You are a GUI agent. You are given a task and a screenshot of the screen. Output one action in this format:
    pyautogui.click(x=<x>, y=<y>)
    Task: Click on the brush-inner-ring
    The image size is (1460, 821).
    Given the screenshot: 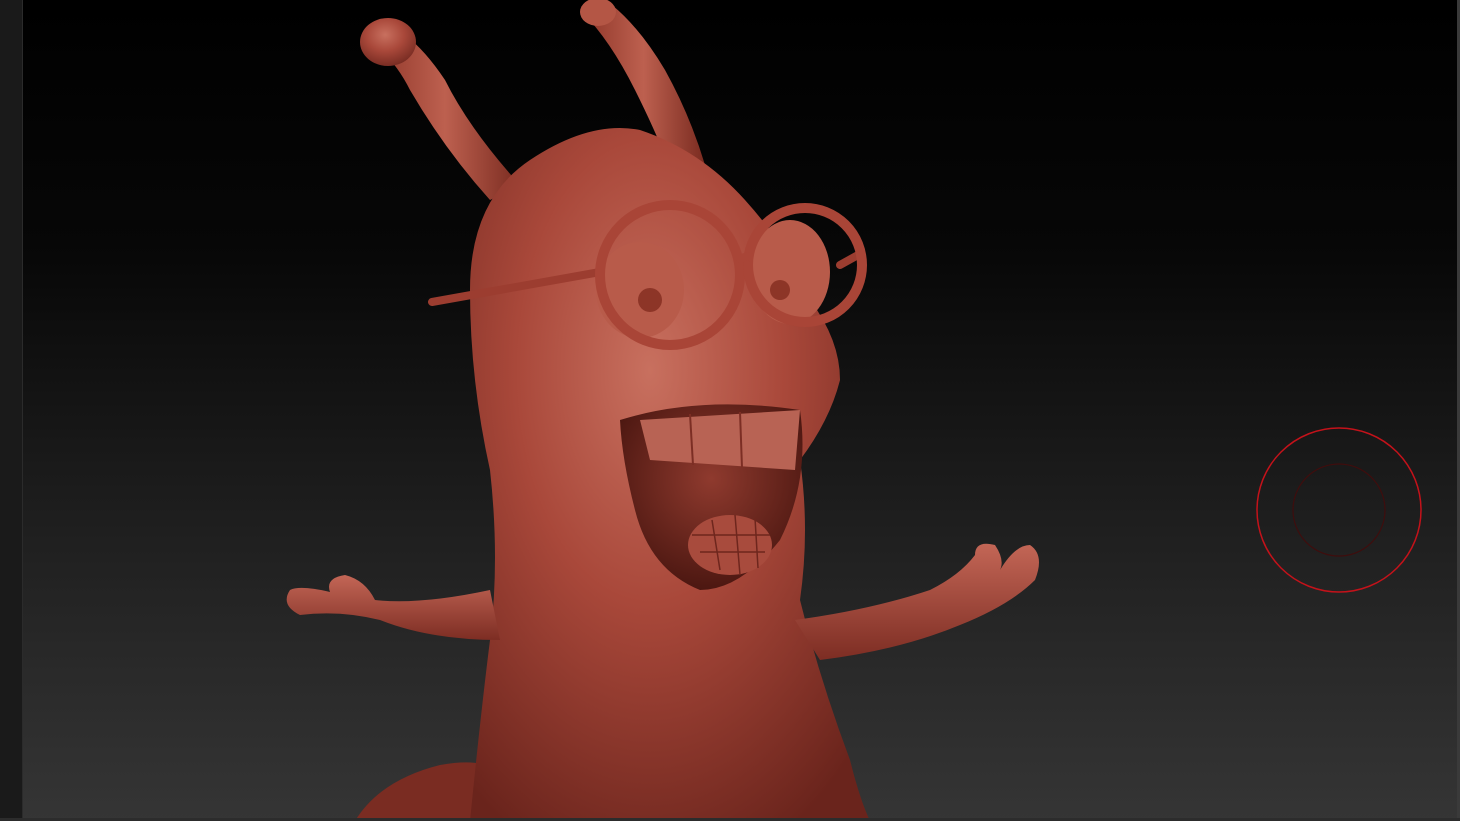 What is the action you would take?
    pyautogui.click(x=1339, y=510)
    